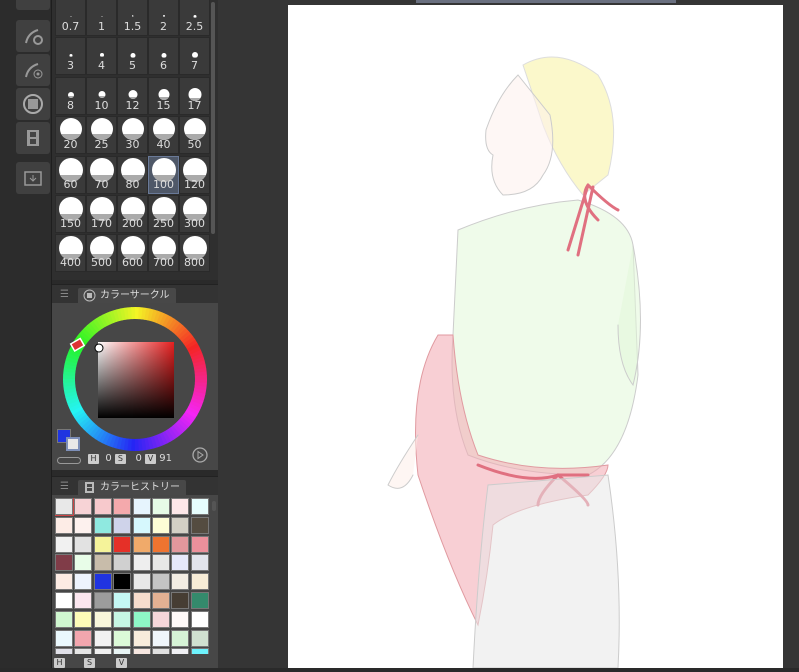 The image size is (799, 672). Describe the element at coordinates (163, 18) in the screenshot. I see `brush-size-2: 2` at that location.